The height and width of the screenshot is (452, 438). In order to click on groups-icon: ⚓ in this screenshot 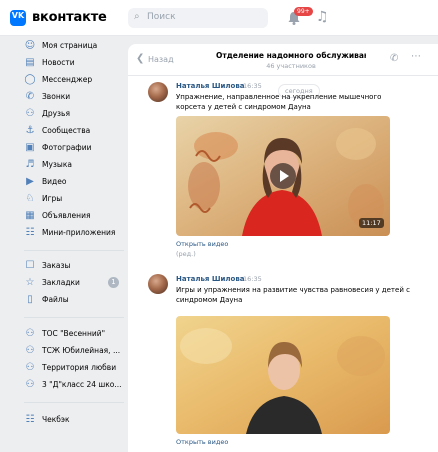, I will do `click(30, 130)`.